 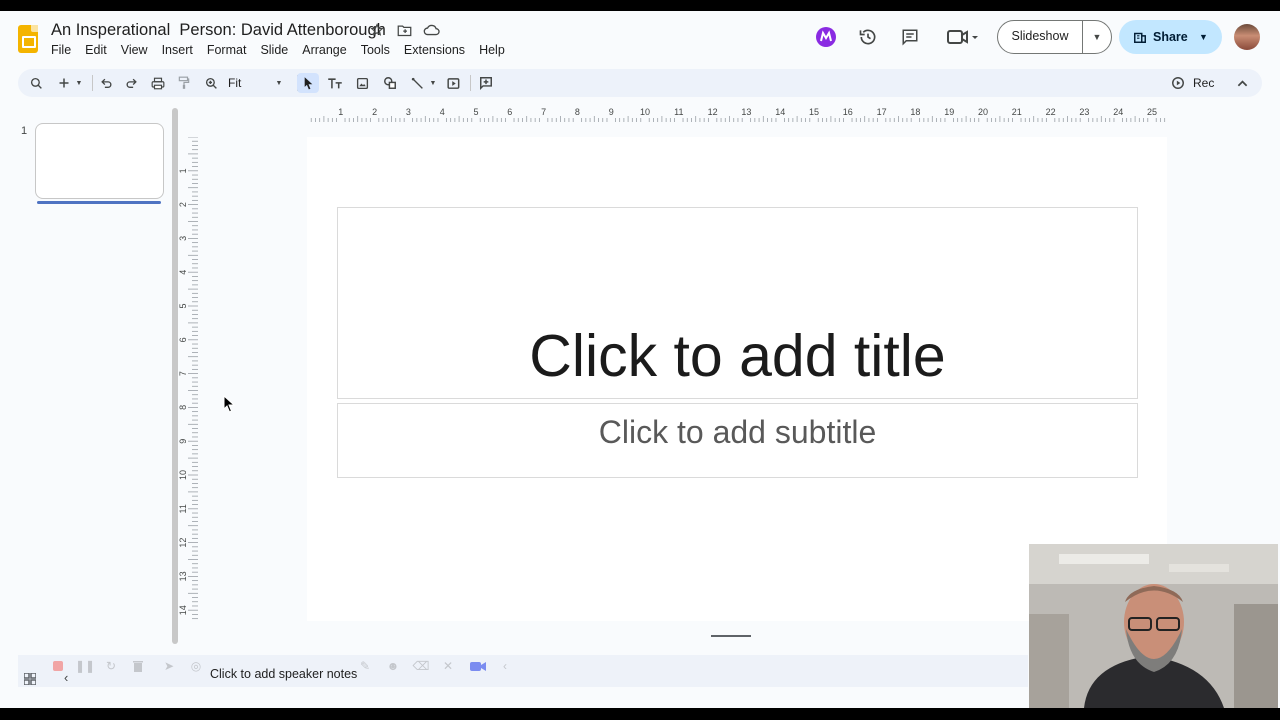 What do you see at coordinates (183, 305) in the screenshot?
I see `ruler-label: 5` at bounding box center [183, 305].